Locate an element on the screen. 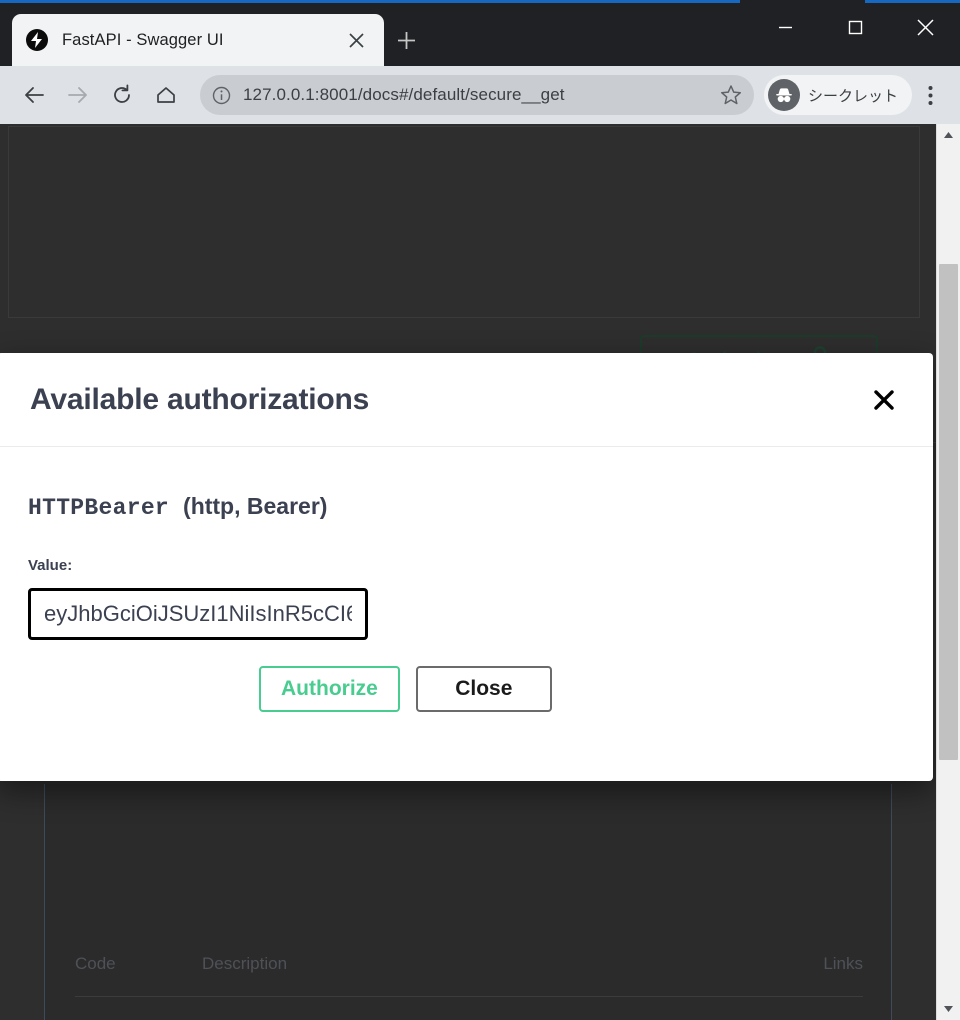 This screenshot has height=1020, width=960. fastapi-bolt-icon is located at coordinates (37, 40).